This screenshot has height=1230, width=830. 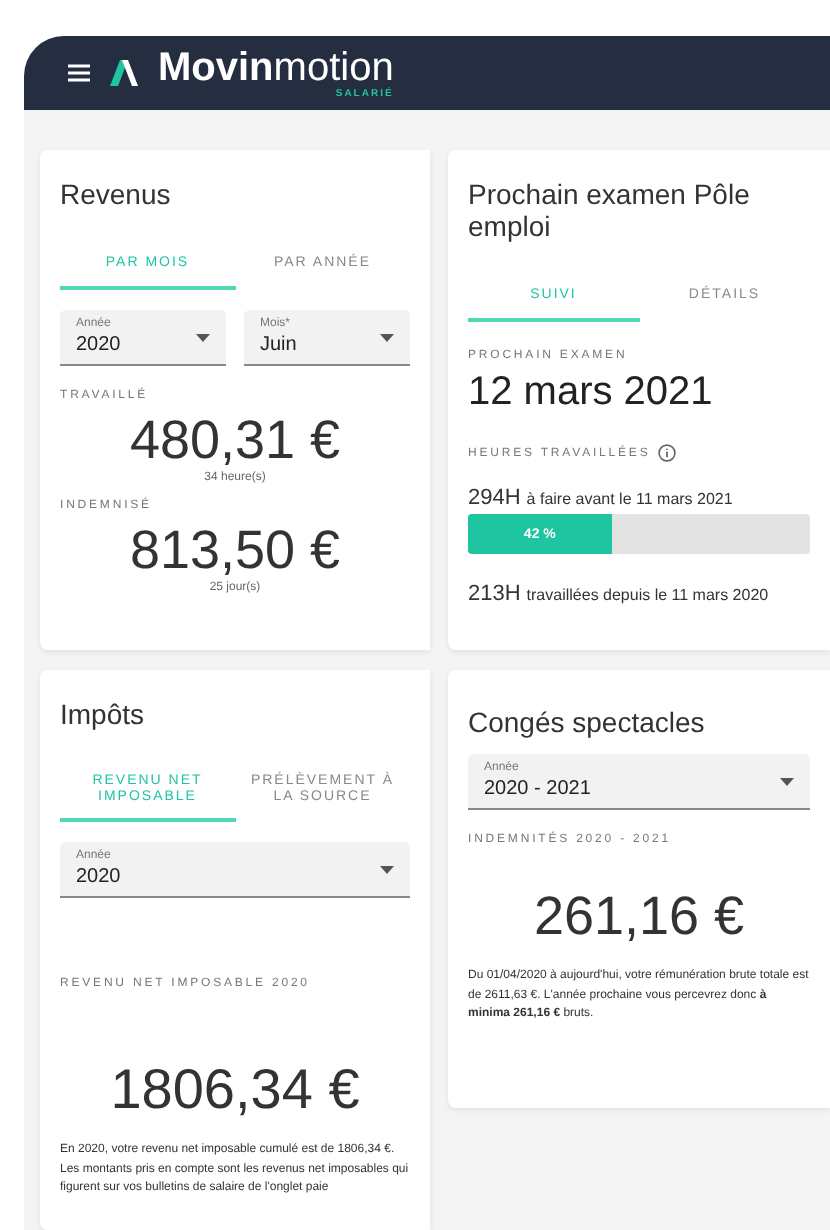 I want to click on exam-date: 12 mars 2021, so click(x=591, y=393).